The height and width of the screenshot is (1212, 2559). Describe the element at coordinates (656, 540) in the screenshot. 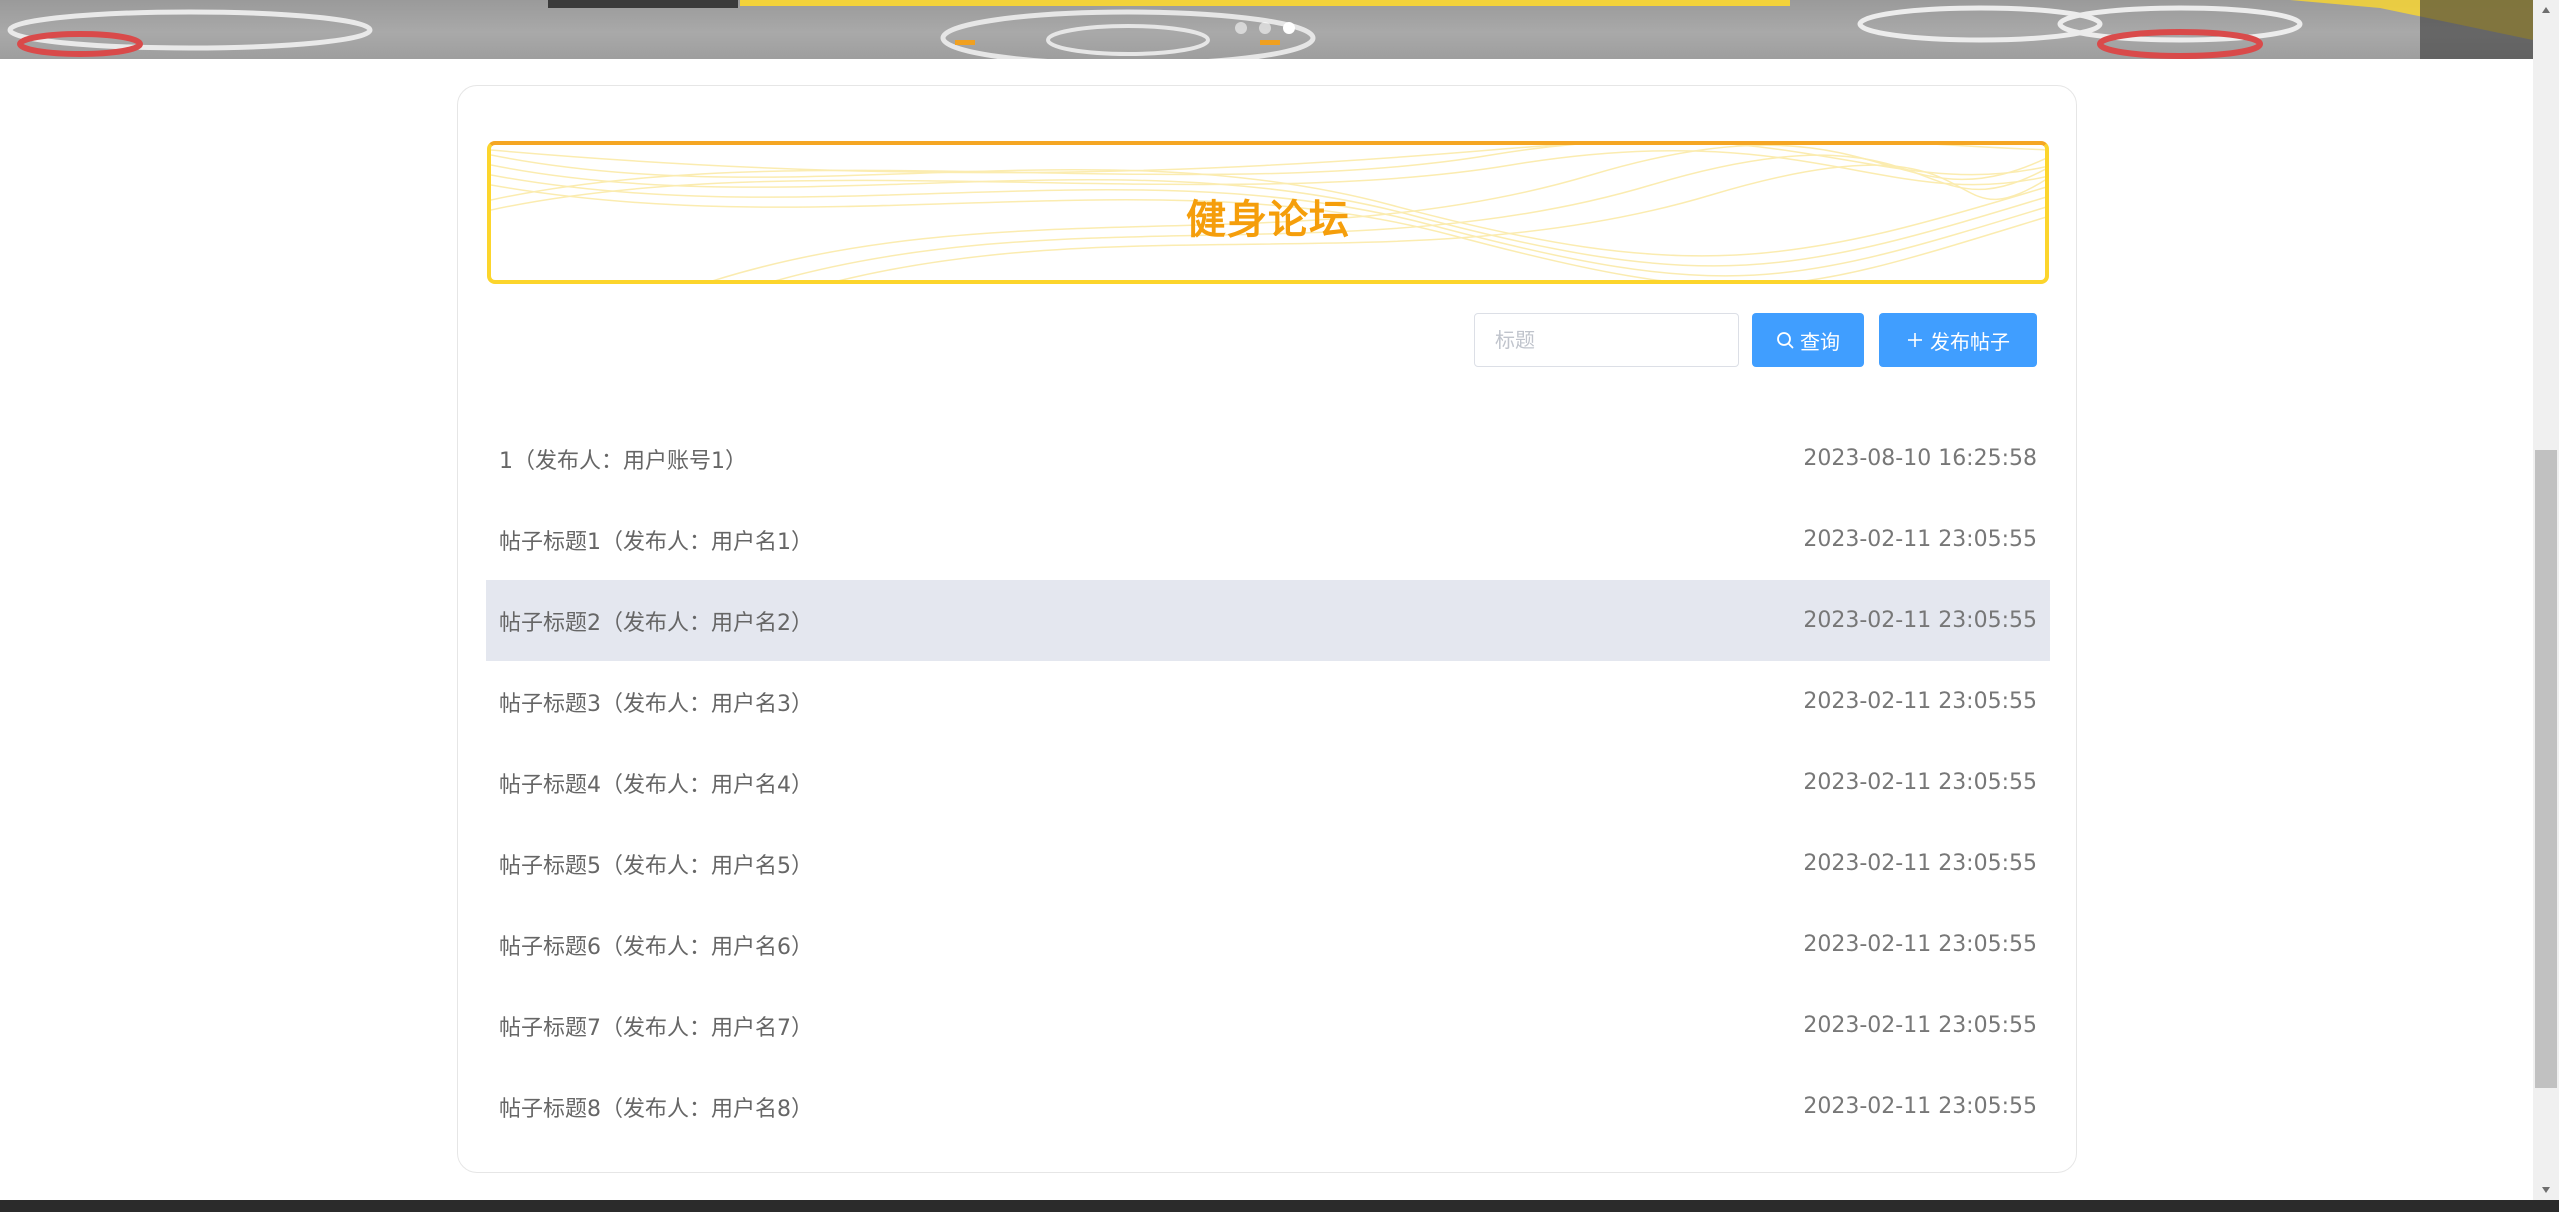

I see `post-title: 帖子标题1（发布人：用户名1）` at that location.